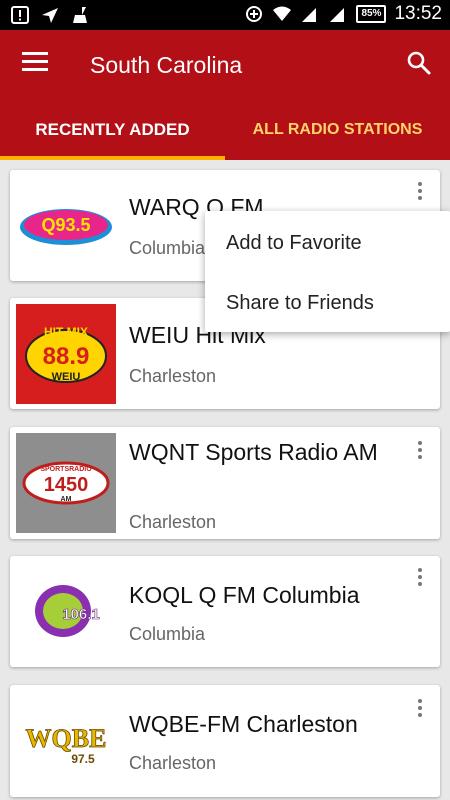 This screenshot has height=800, width=450. Describe the element at coordinates (327, 301) in the screenshot. I see `share-to-friends-option: Share to Friends` at that location.